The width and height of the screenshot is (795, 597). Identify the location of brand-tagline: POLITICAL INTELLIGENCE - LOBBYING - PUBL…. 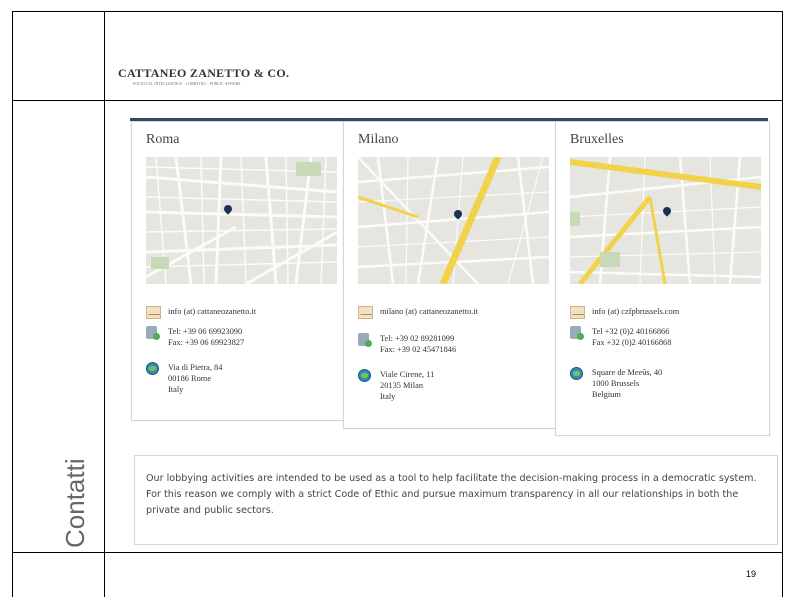
(187, 84).